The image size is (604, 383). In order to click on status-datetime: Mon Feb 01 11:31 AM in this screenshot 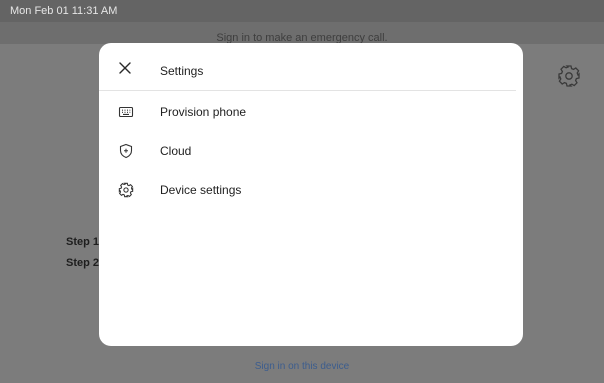, I will do `click(64, 11)`.